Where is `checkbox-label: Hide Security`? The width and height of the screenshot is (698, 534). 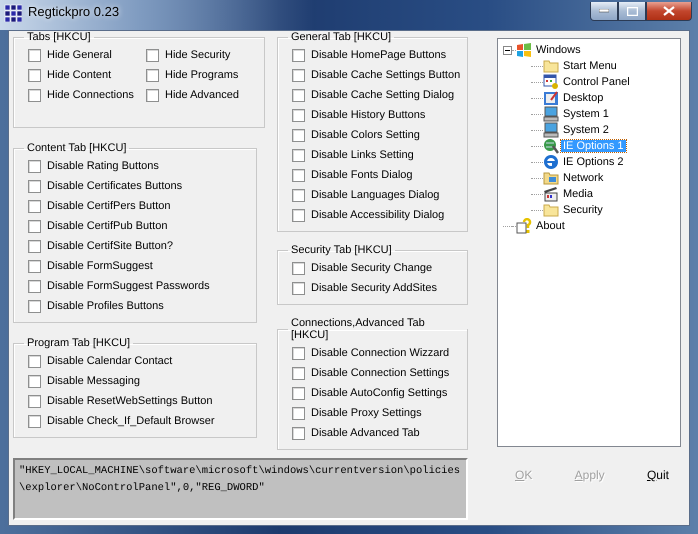 checkbox-label: Hide Security is located at coordinates (197, 55).